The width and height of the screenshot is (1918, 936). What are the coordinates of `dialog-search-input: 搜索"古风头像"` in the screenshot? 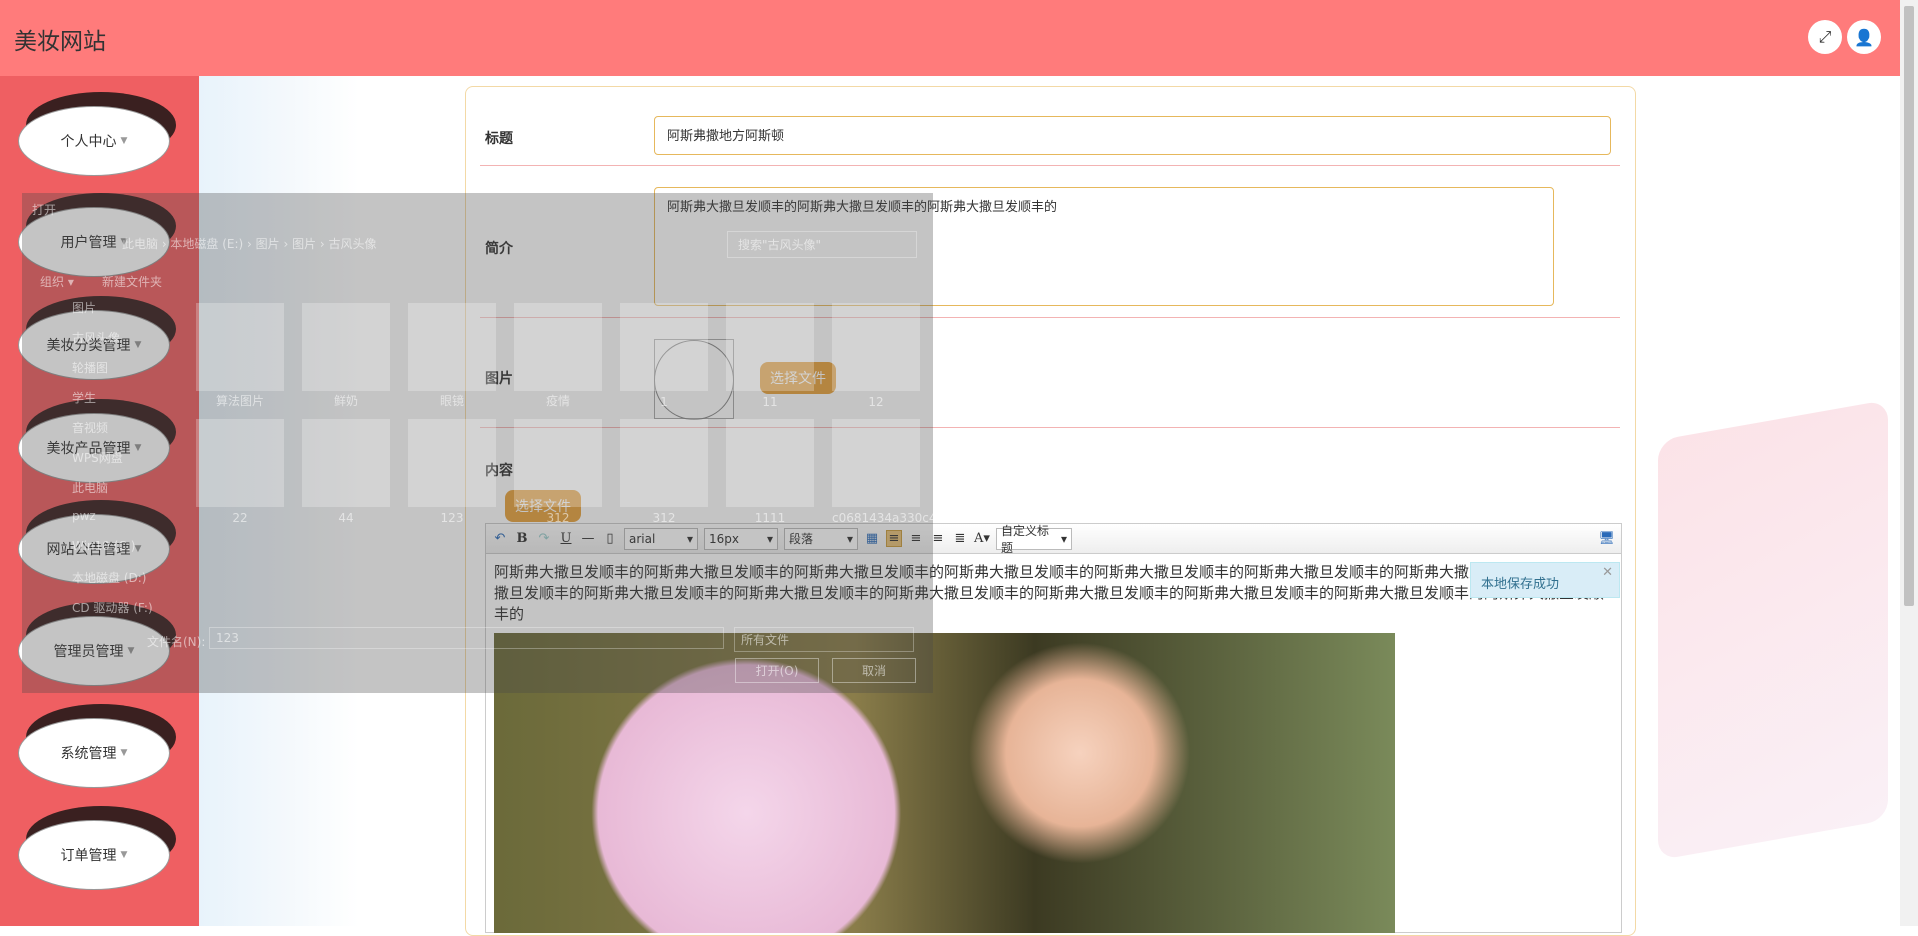 It's located at (822, 244).